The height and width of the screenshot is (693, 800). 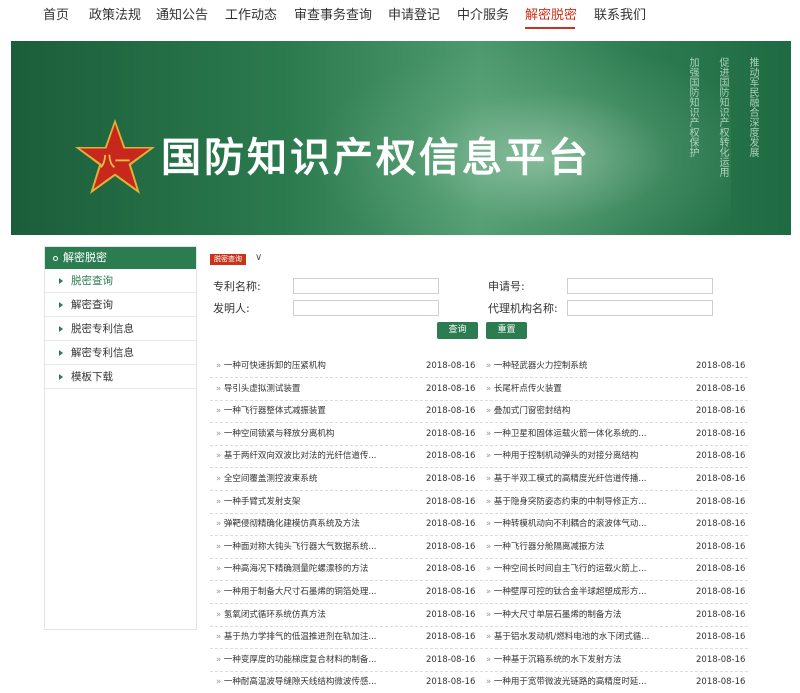 I want to click on active-nav-underline, so click(x=550, y=28).